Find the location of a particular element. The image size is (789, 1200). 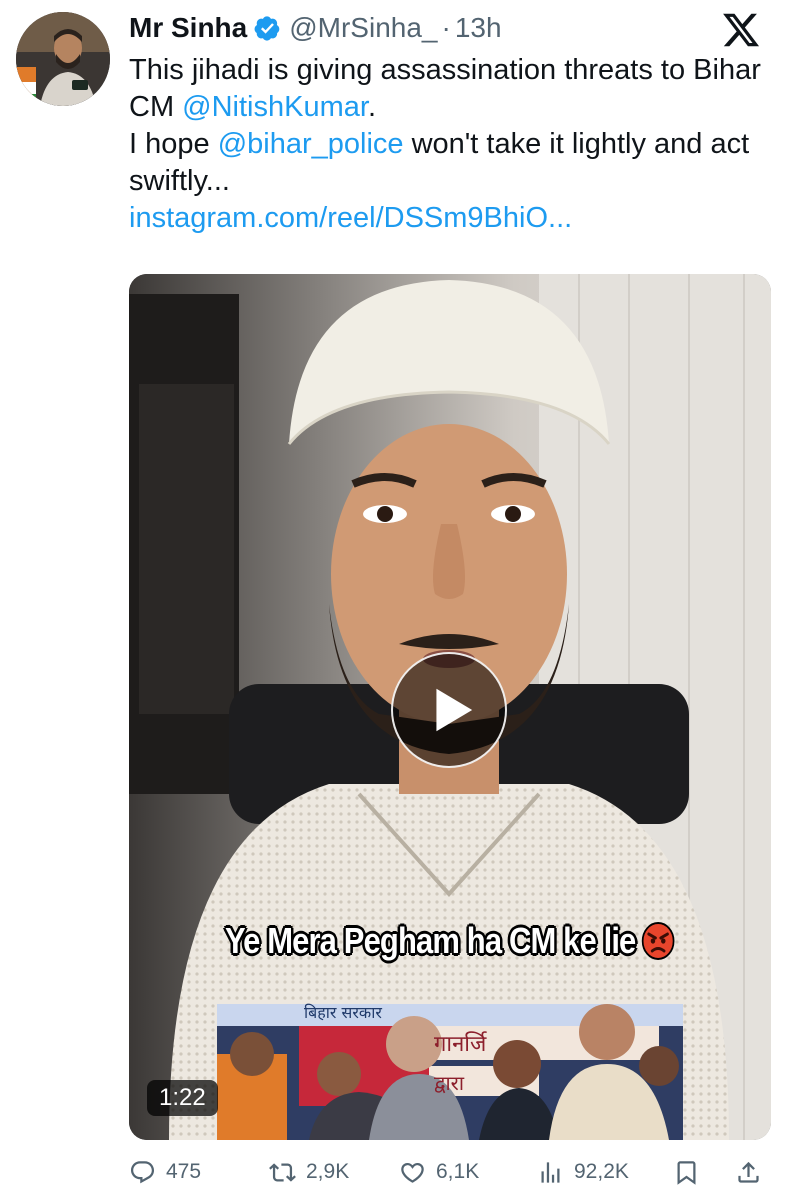

video-duration: 1:22 is located at coordinates (182, 1098).